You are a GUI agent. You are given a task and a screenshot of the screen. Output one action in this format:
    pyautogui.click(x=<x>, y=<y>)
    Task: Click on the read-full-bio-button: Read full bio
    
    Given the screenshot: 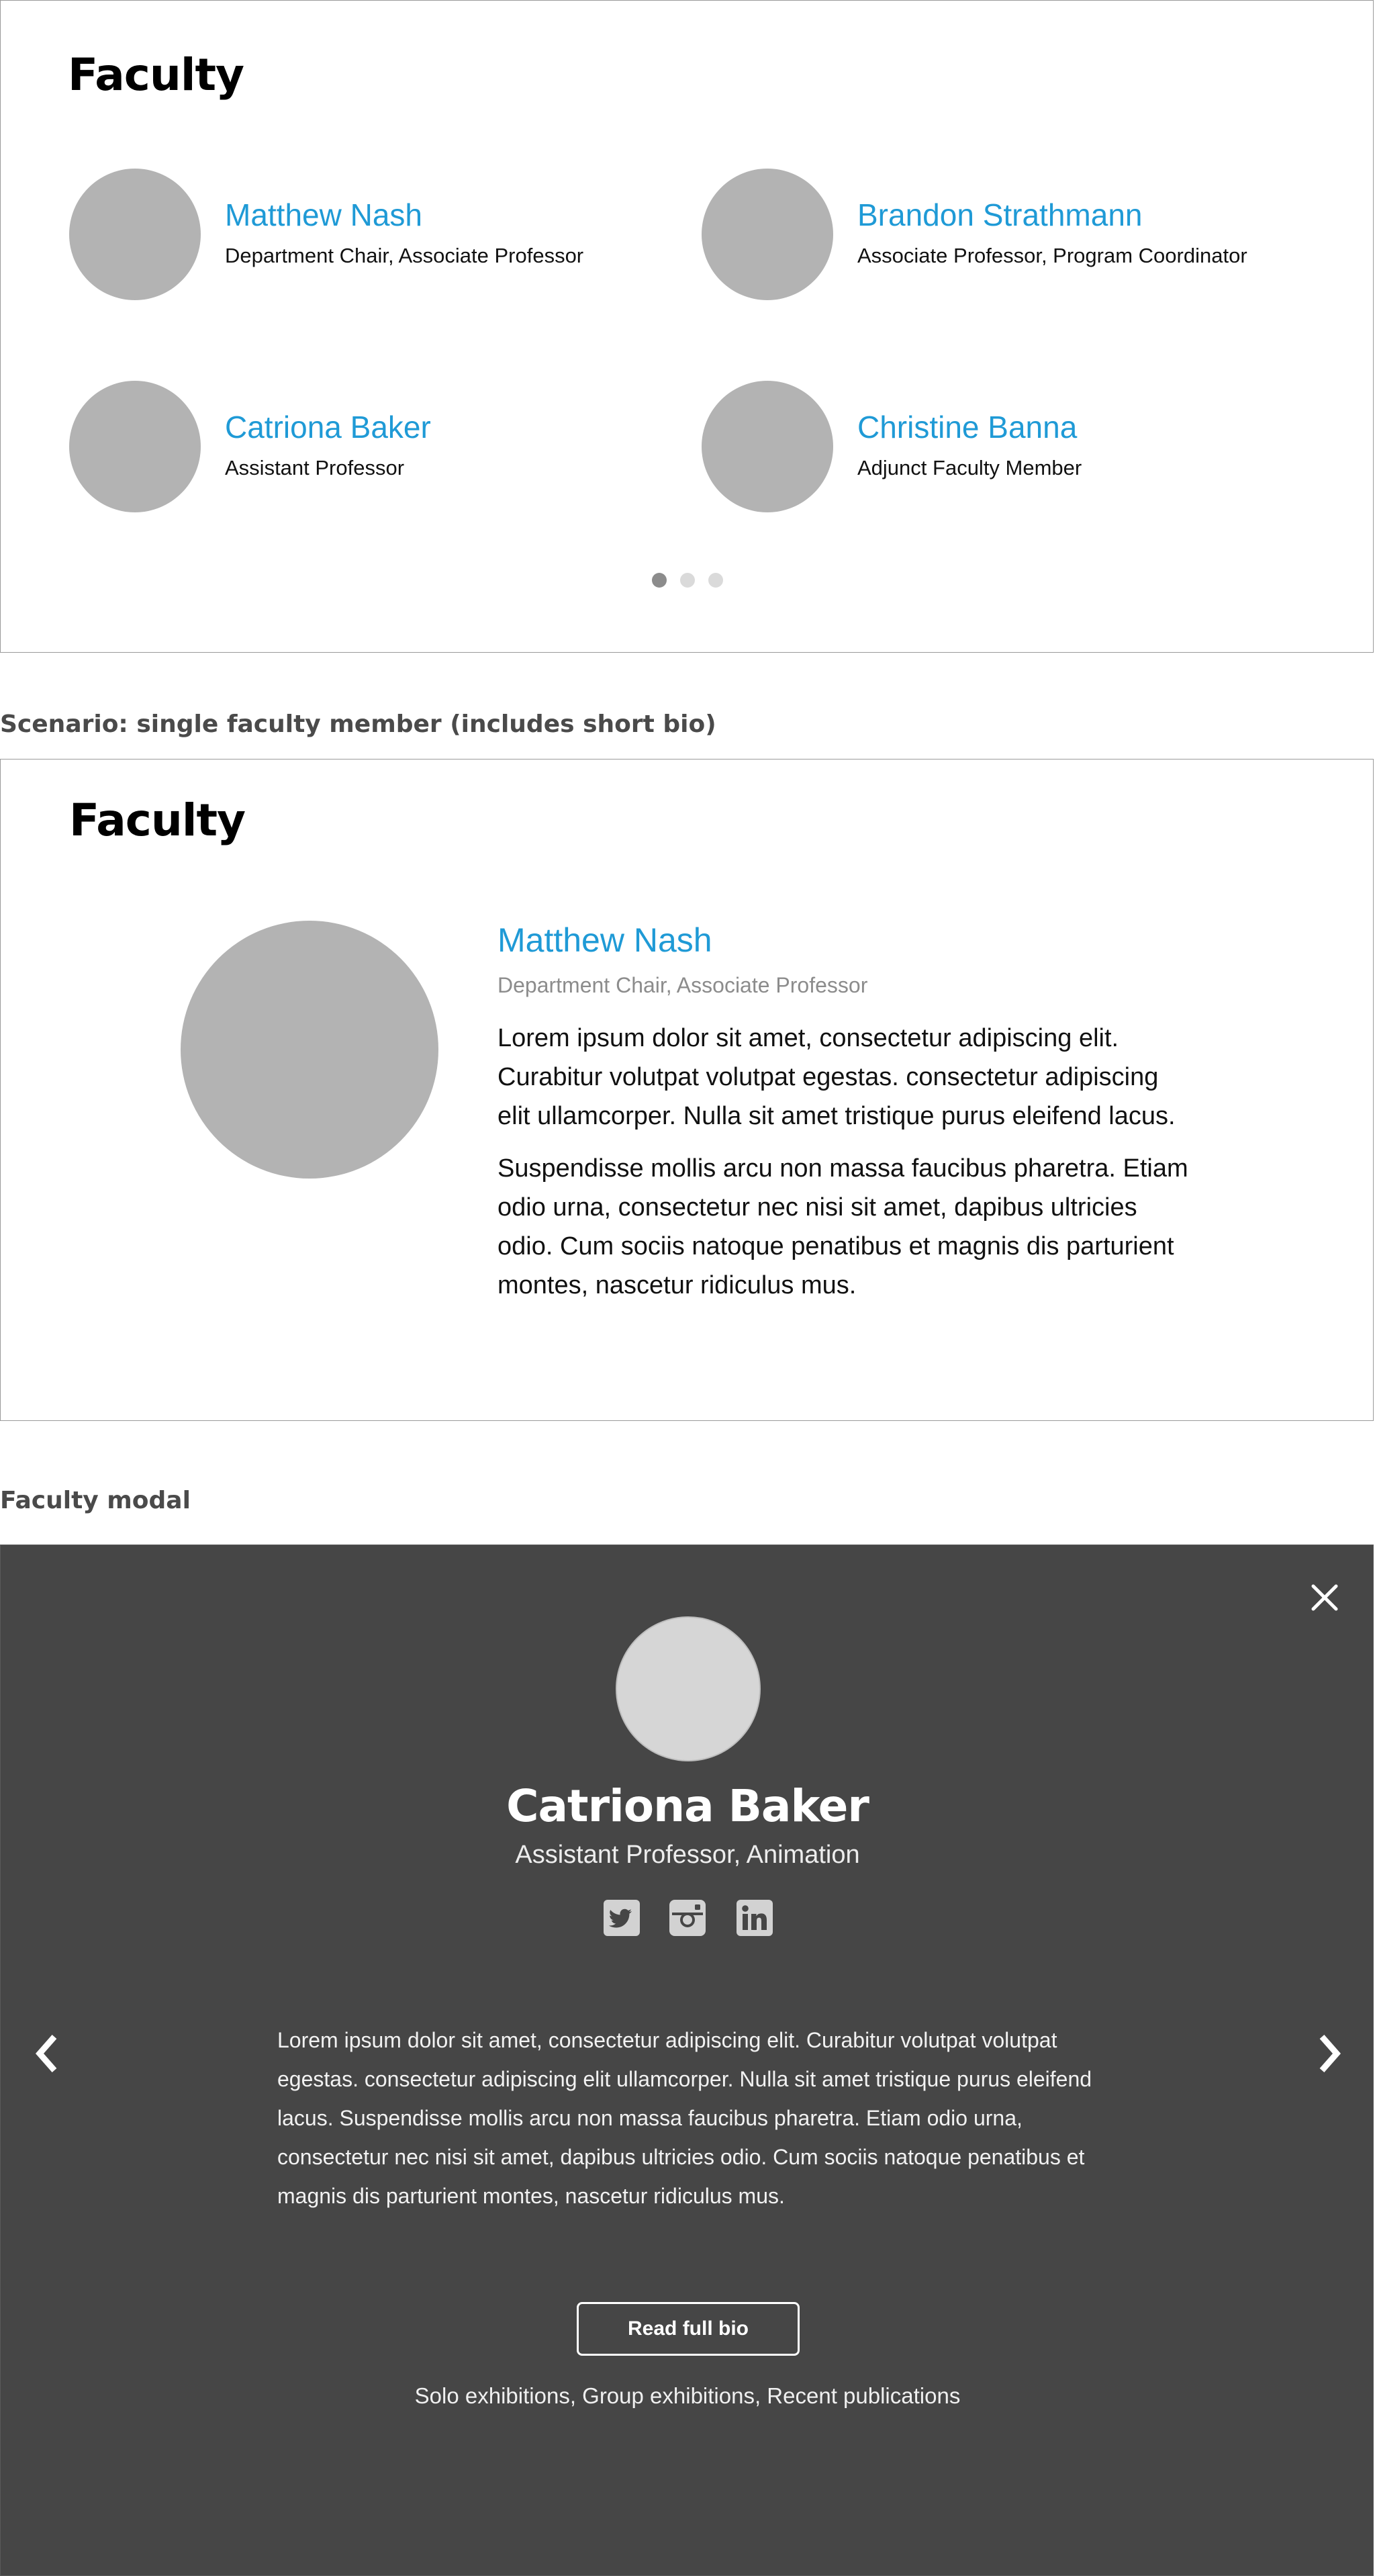 What is the action you would take?
    pyautogui.click(x=688, y=2329)
    